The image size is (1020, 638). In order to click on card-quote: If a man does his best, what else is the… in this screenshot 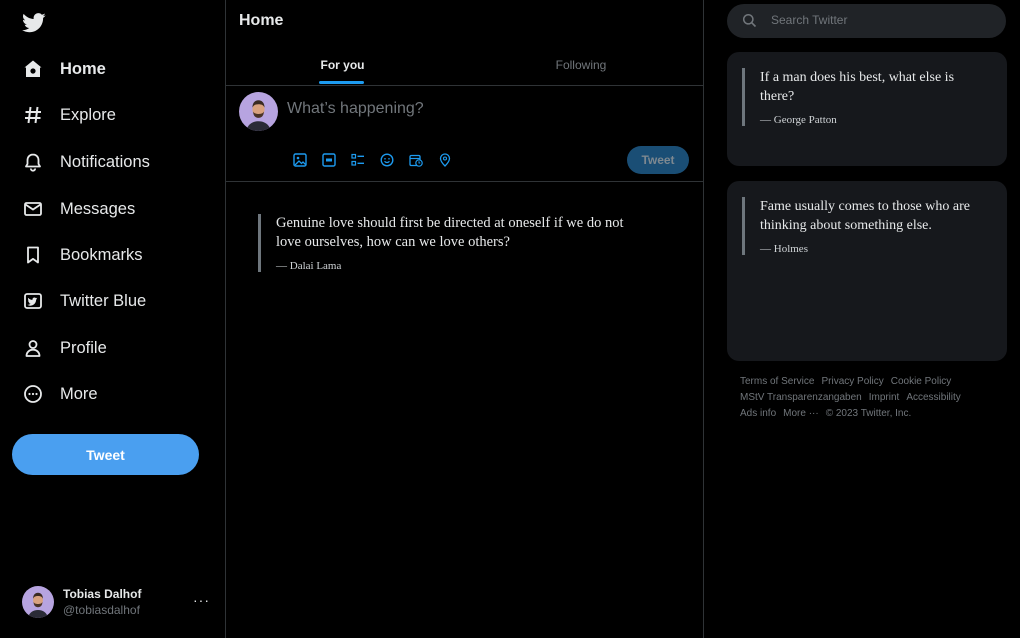, I will do `click(864, 97)`.